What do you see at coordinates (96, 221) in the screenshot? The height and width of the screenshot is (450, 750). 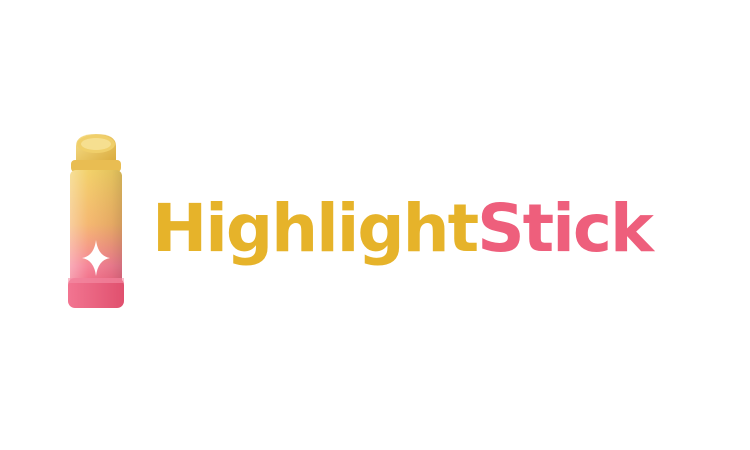 I see `highlighter-stick-icon` at bounding box center [96, 221].